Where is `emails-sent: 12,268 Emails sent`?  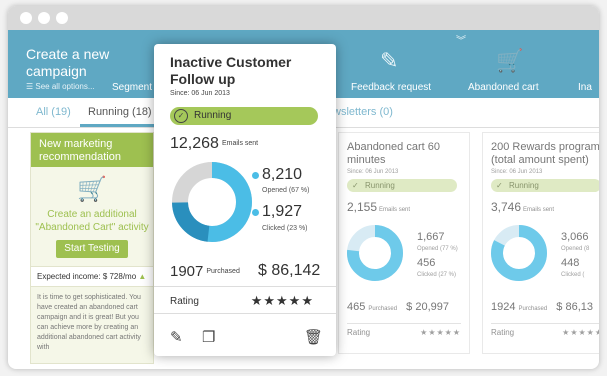
emails-sent: 12,268 Emails sent is located at coordinates (214, 144).